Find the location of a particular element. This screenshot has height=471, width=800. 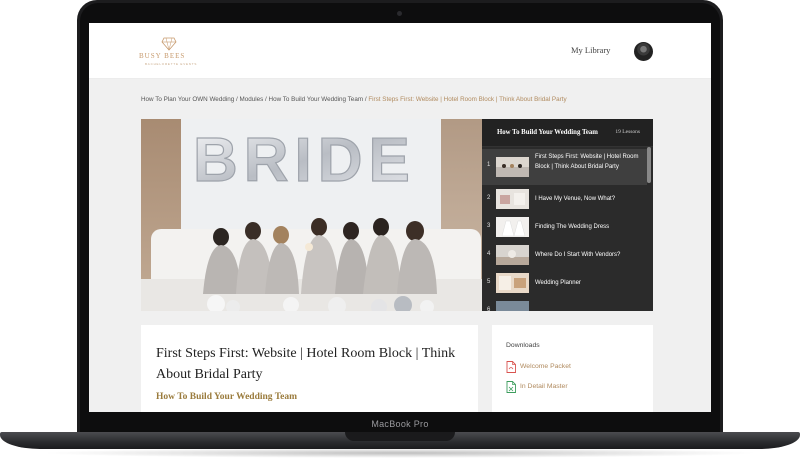

lesson-number: 6 is located at coordinates (489, 309).